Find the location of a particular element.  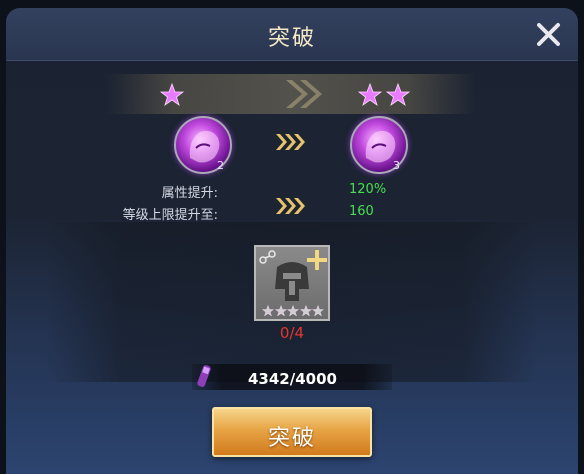

dialog-title: 突破 is located at coordinates (291, 38).